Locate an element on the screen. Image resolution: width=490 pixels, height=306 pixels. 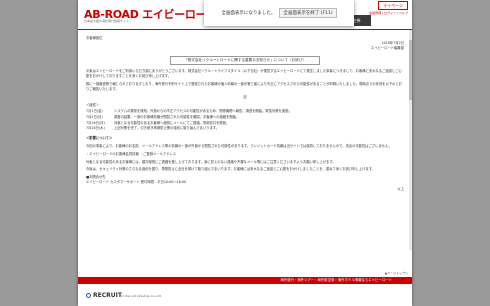
schedule-text: 上記対策を完了。引き続き再発防止策の強化に取り組んでまいります。 is located at coordinates (167, 128).